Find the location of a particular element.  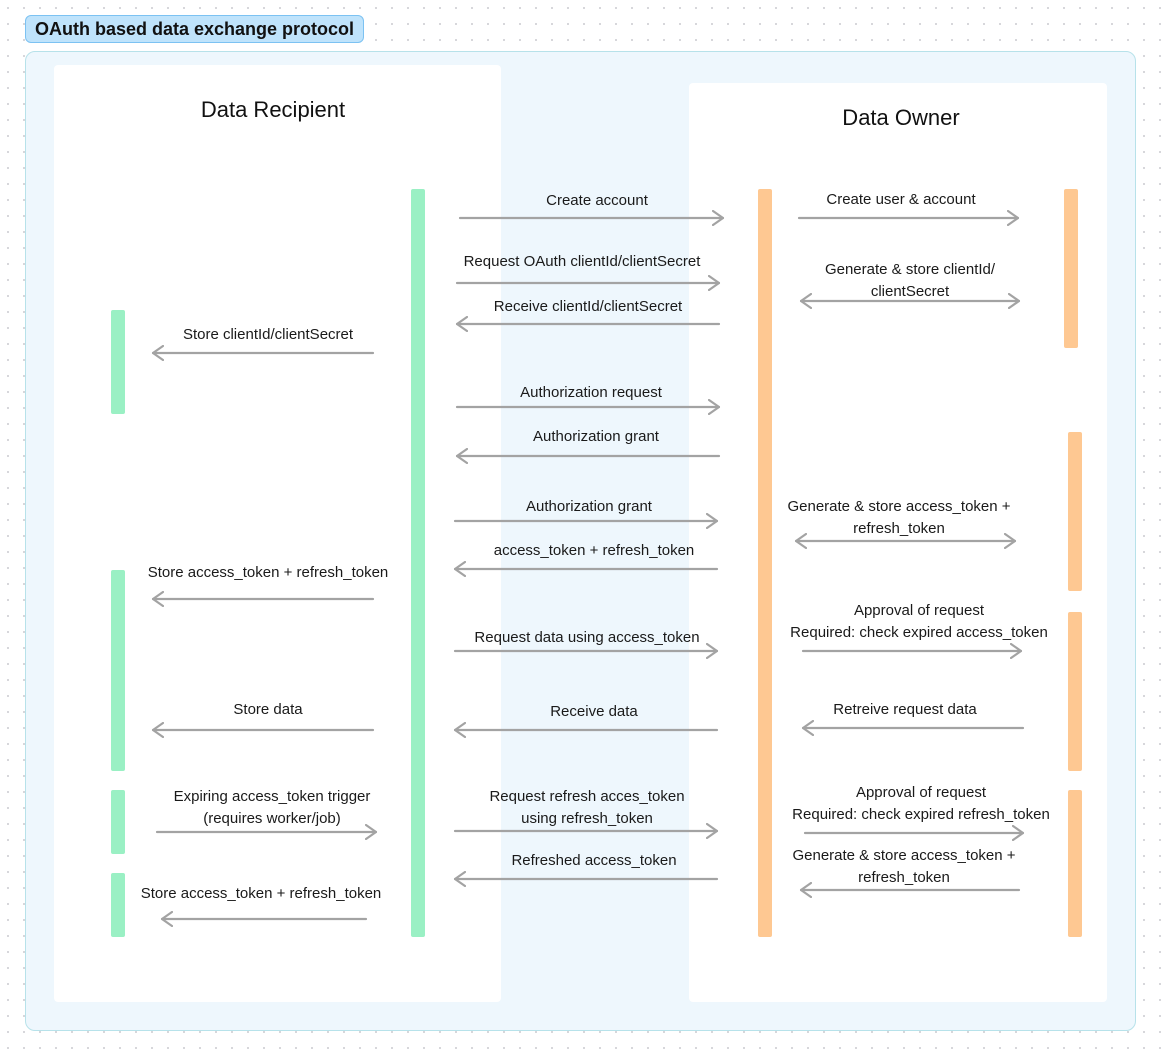

message-label-retrieve-data: Retreive request data is located at coordinates (905, 709).